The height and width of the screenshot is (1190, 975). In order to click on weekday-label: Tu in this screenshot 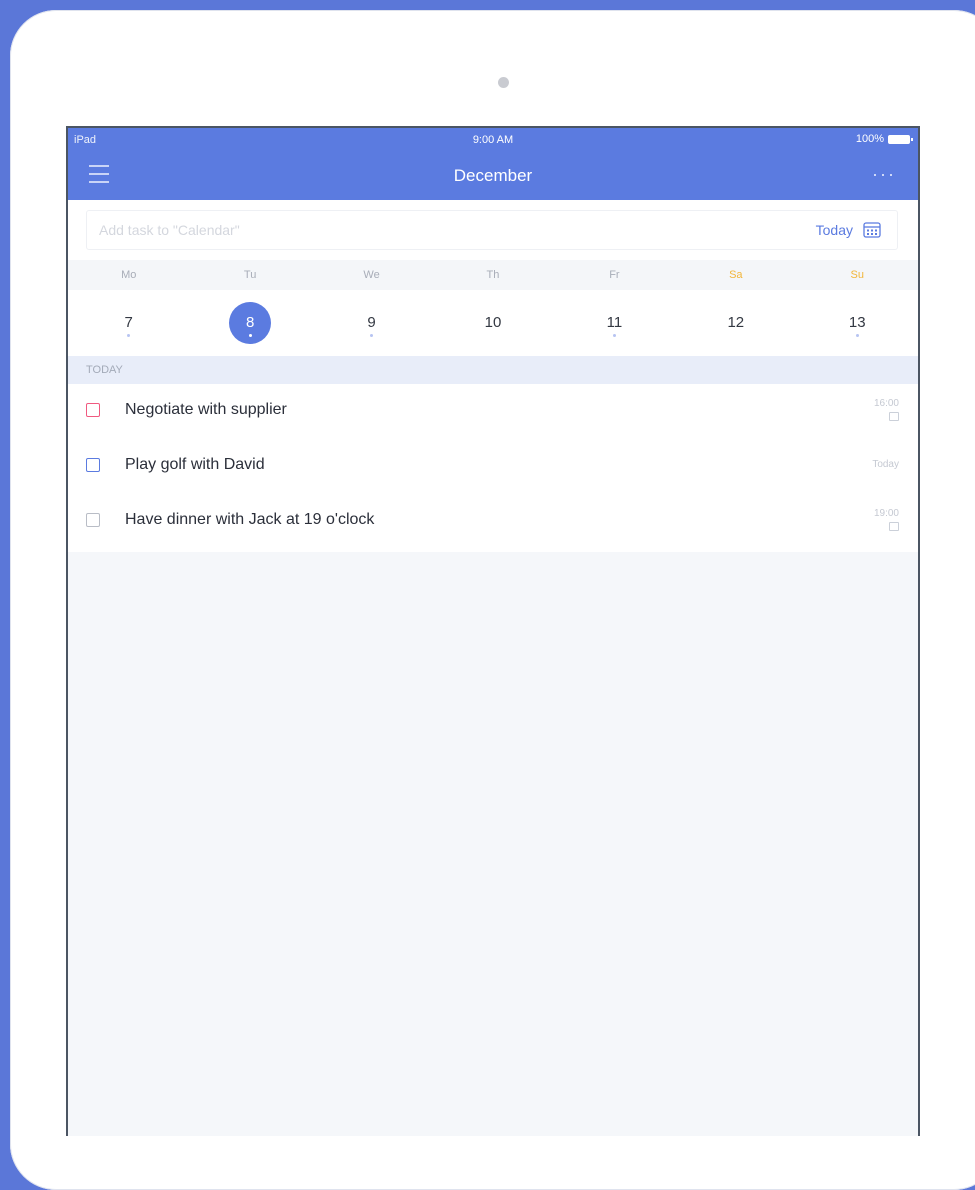, I will do `click(250, 275)`.